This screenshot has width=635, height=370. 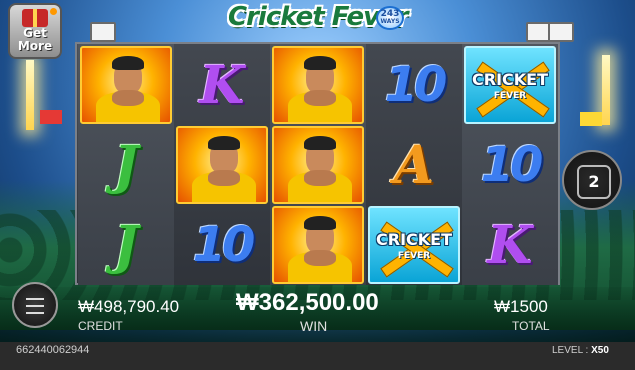 I want to click on symbol-a-text: A, so click(x=414, y=165).